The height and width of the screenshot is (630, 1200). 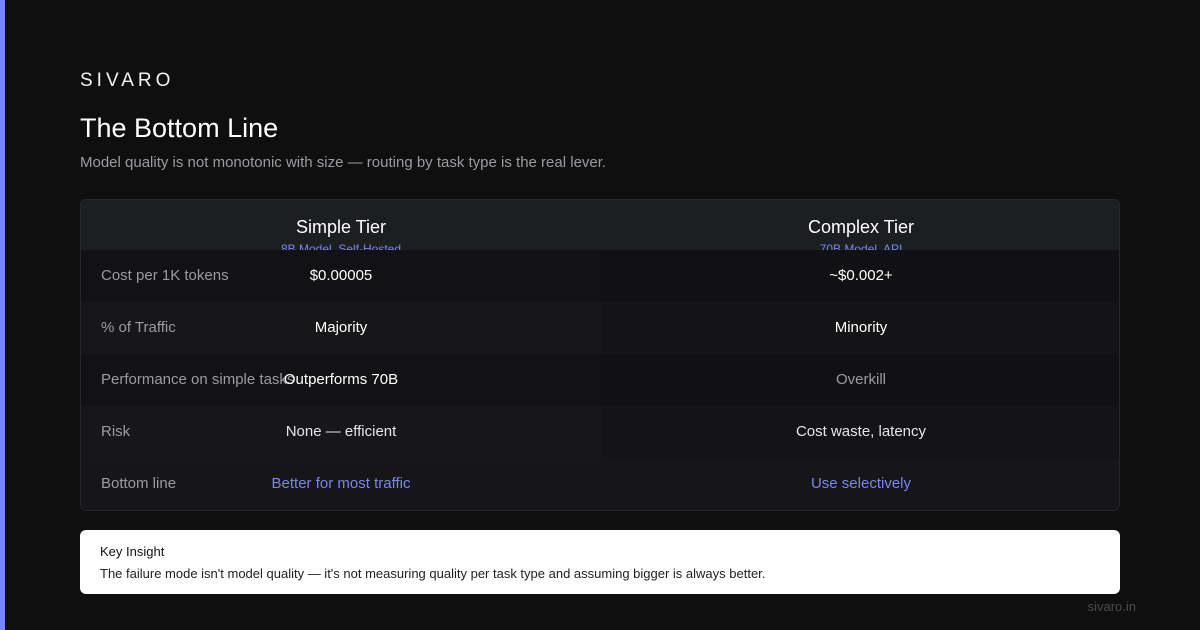 I want to click on insight-title: Key Insight, so click(x=132, y=551).